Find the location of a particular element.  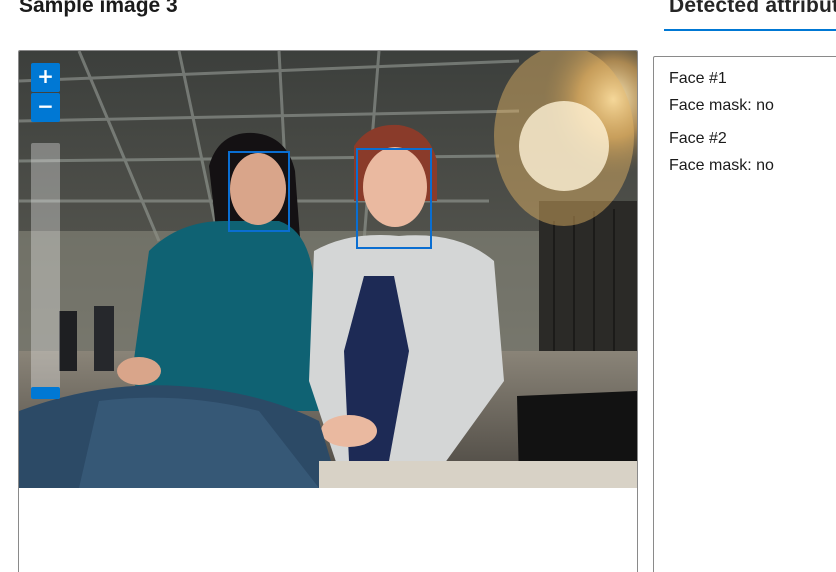

face-result: Face #1 Face mask: no is located at coordinates (752, 92).